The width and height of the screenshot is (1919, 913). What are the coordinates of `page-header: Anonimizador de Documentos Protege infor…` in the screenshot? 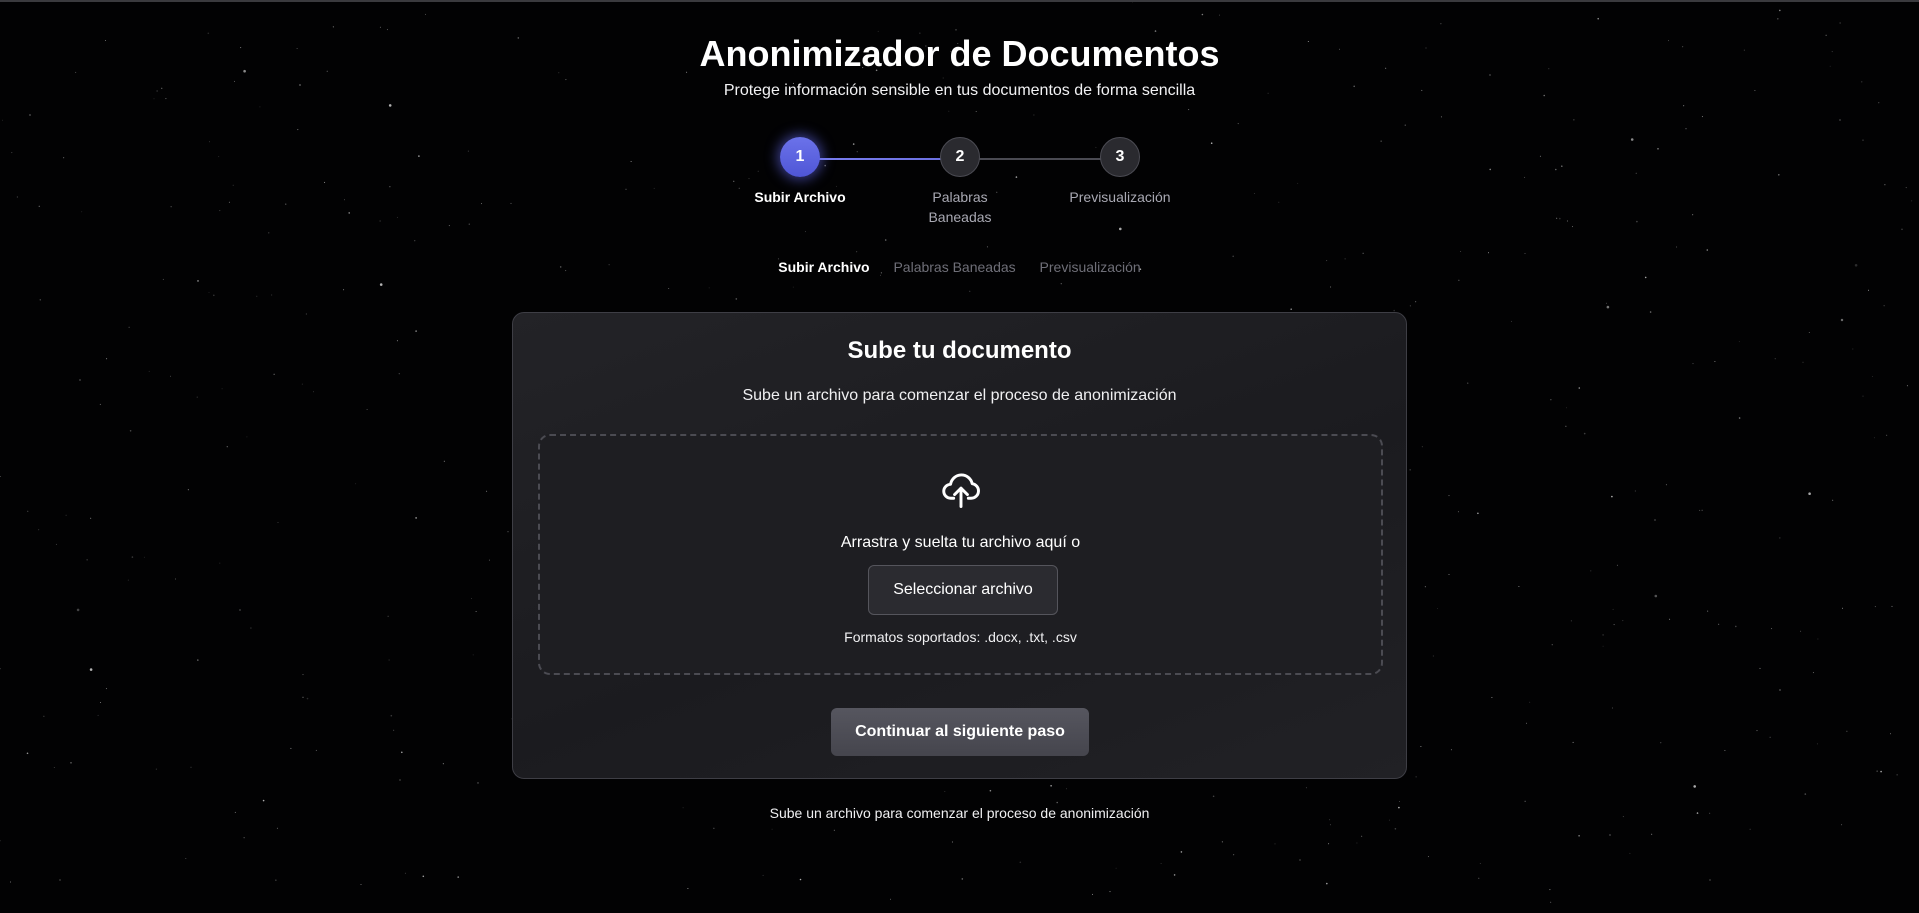 It's located at (959, 66).